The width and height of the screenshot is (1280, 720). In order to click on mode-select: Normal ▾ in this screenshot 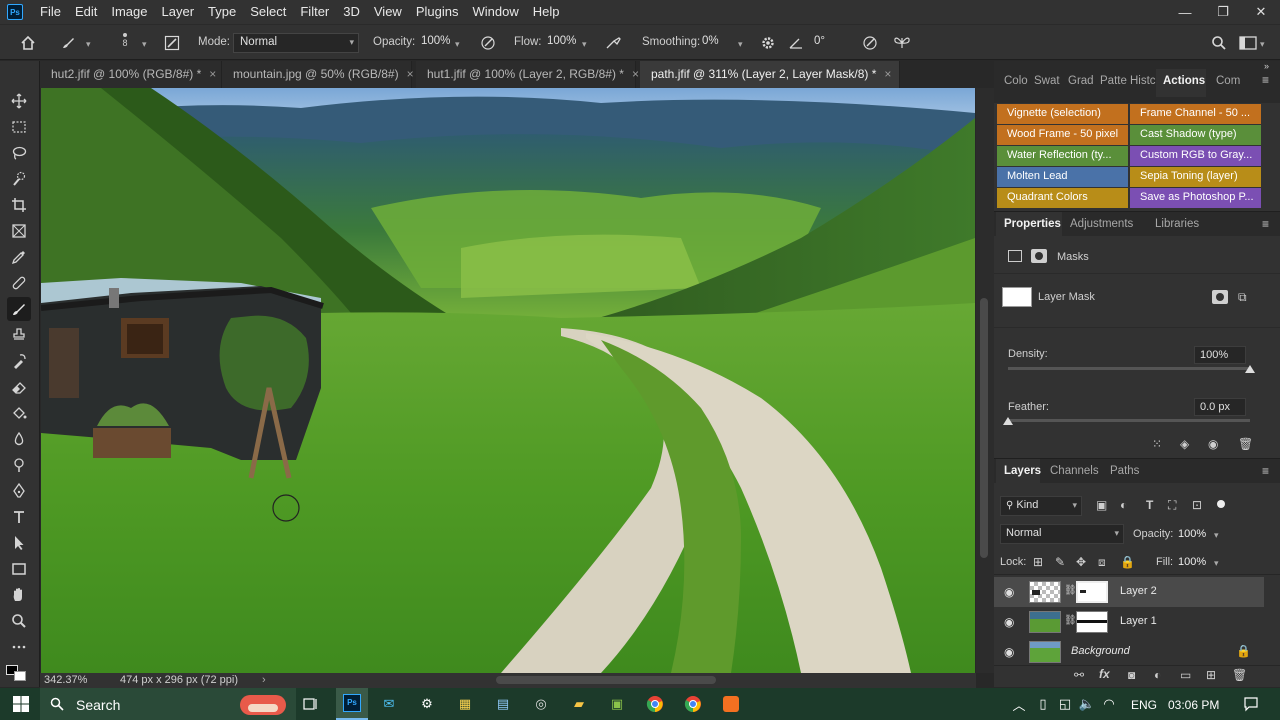, I will do `click(296, 43)`.